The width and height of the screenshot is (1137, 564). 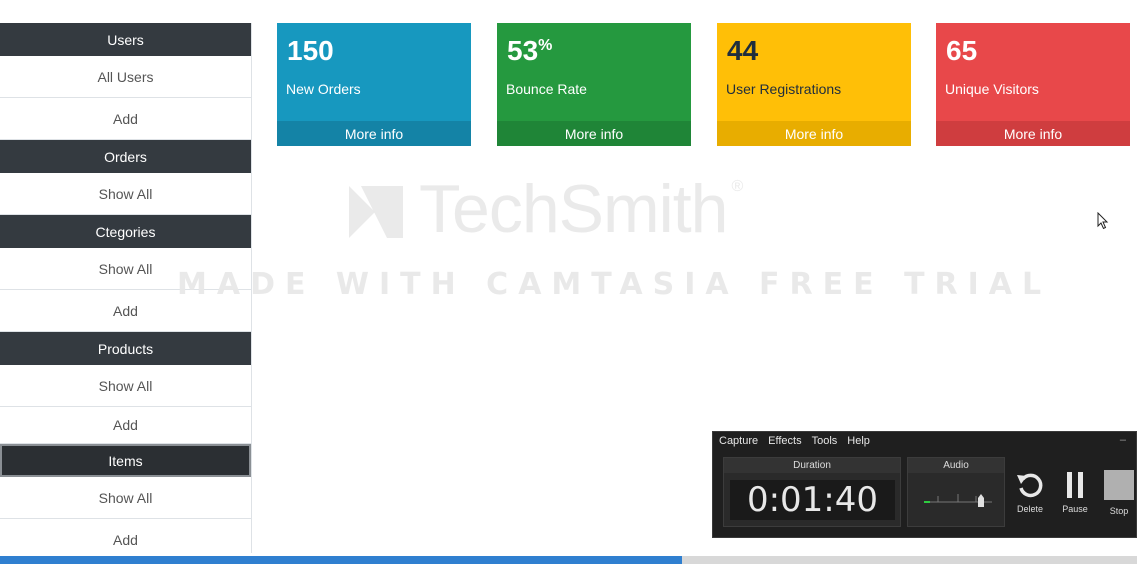 I want to click on menu-tools: Tools, so click(x=825, y=441).